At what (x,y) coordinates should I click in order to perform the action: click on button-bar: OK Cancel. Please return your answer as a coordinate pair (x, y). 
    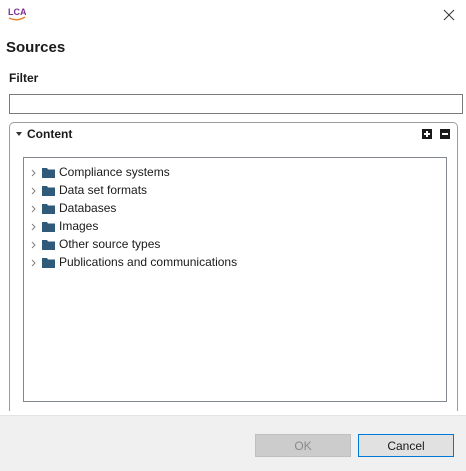
    Looking at the image, I should click on (233, 443).